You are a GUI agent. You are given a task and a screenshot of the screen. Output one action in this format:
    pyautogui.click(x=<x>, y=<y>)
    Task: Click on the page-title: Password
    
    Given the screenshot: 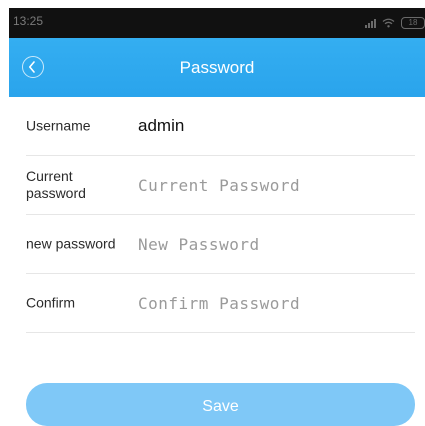 What is the action you would take?
    pyautogui.click(x=217, y=67)
    